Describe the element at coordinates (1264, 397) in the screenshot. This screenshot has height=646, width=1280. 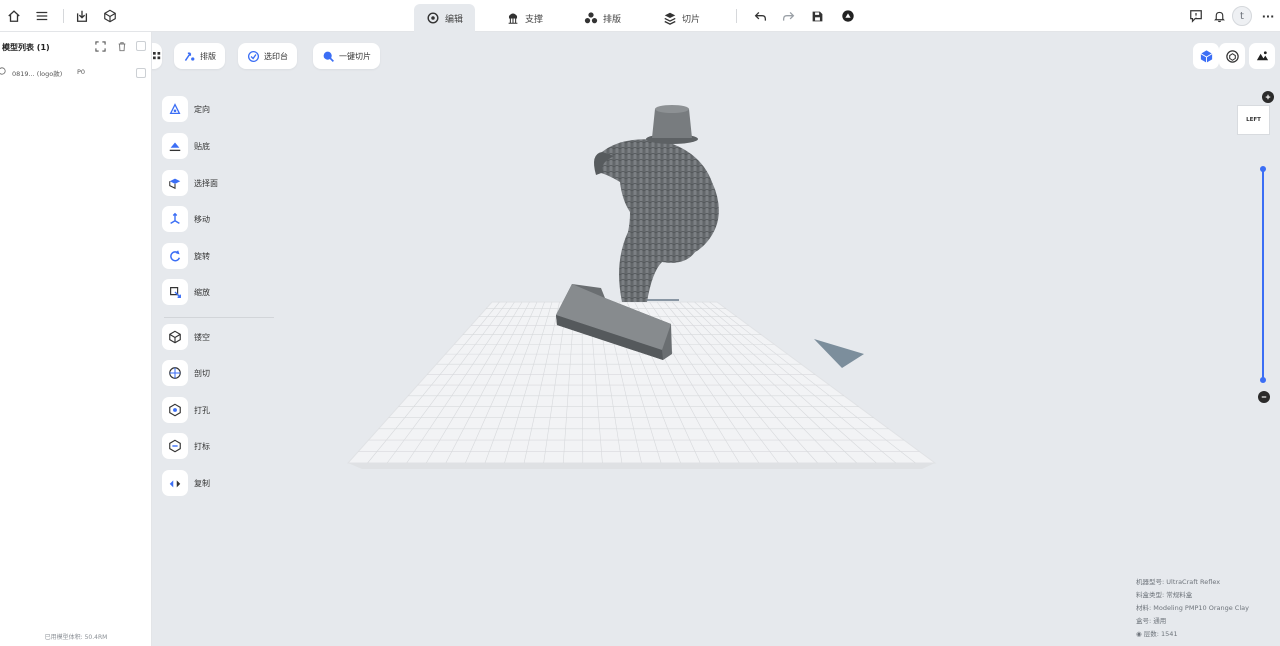
I see `layer-bottom-knob` at that location.